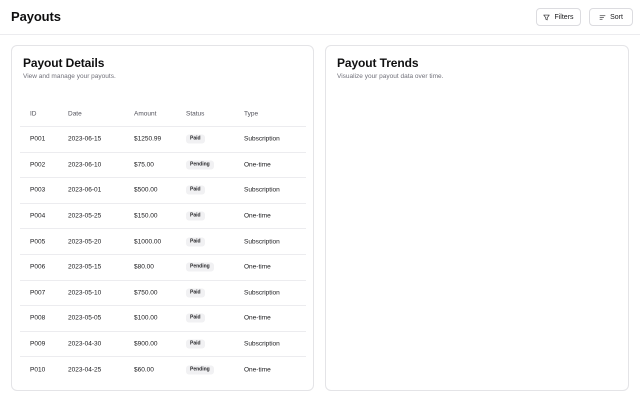 The image size is (640, 404). What do you see at coordinates (251, 113) in the screenshot?
I see `column-header-type: Type` at bounding box center [251, 113].